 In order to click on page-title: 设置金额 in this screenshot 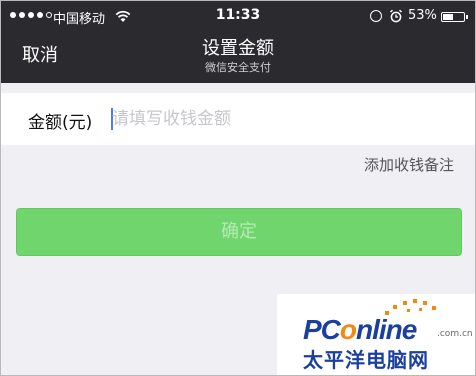, I will do `click(238, 48)`.